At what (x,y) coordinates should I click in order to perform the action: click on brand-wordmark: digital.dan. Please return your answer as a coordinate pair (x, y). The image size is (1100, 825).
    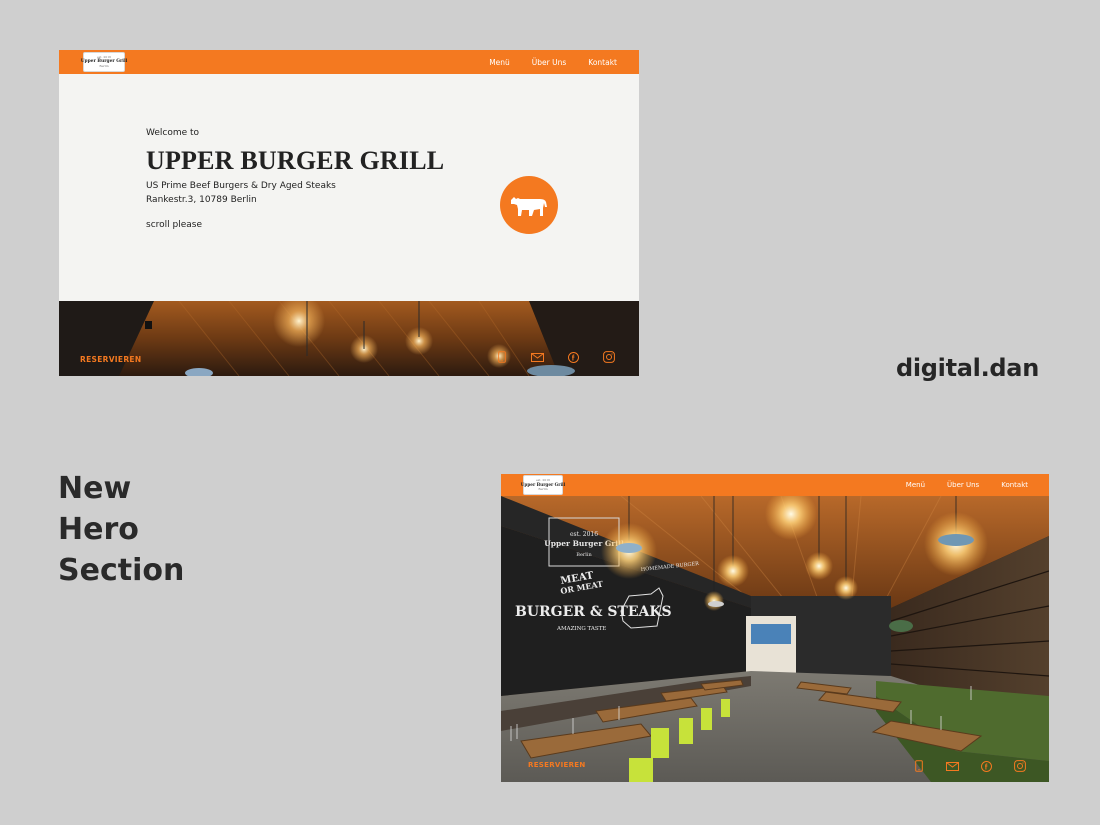
    Looking at the image, I should click on (967, 368).